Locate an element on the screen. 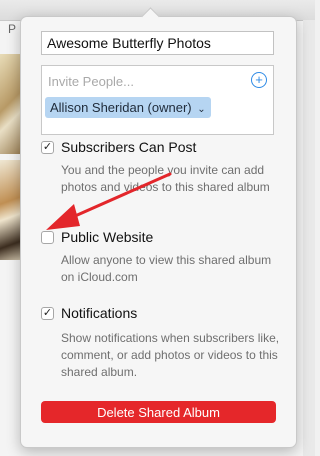 The width and height of the screenshot is (320, 456). notifications-checkbox: ✓ is located at coordinates (47, 313).